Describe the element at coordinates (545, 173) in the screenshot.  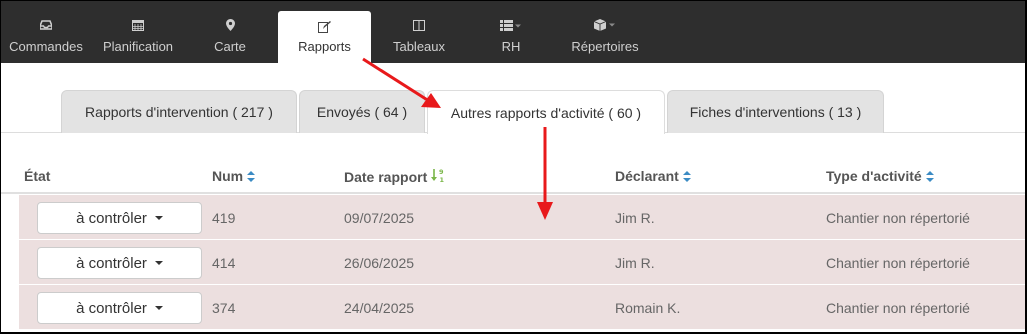
I see `annotation-arrow-tab-to-table` at that location.